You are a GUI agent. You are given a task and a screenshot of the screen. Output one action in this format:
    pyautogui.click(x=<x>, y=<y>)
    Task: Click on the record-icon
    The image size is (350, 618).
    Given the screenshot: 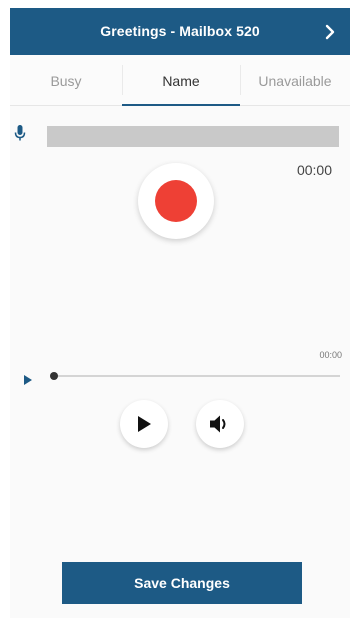 What is the action you would take?
    pyautogui.click(x=176, y=201)
    